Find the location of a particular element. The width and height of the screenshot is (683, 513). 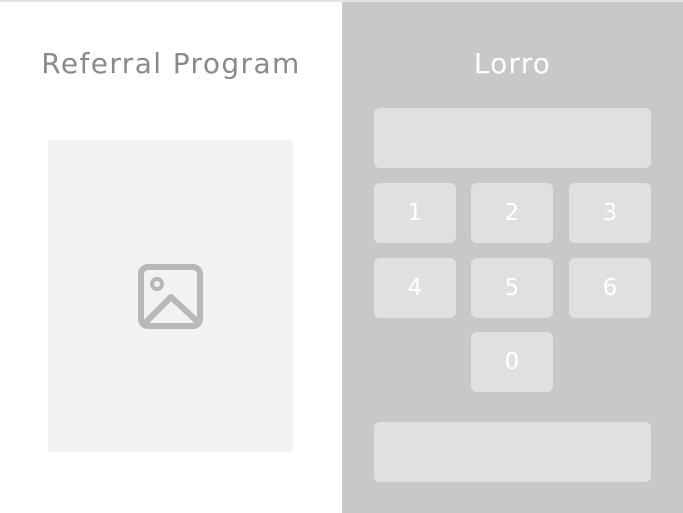

keypad-key-3: 3 is located at coordinates (610, 213).